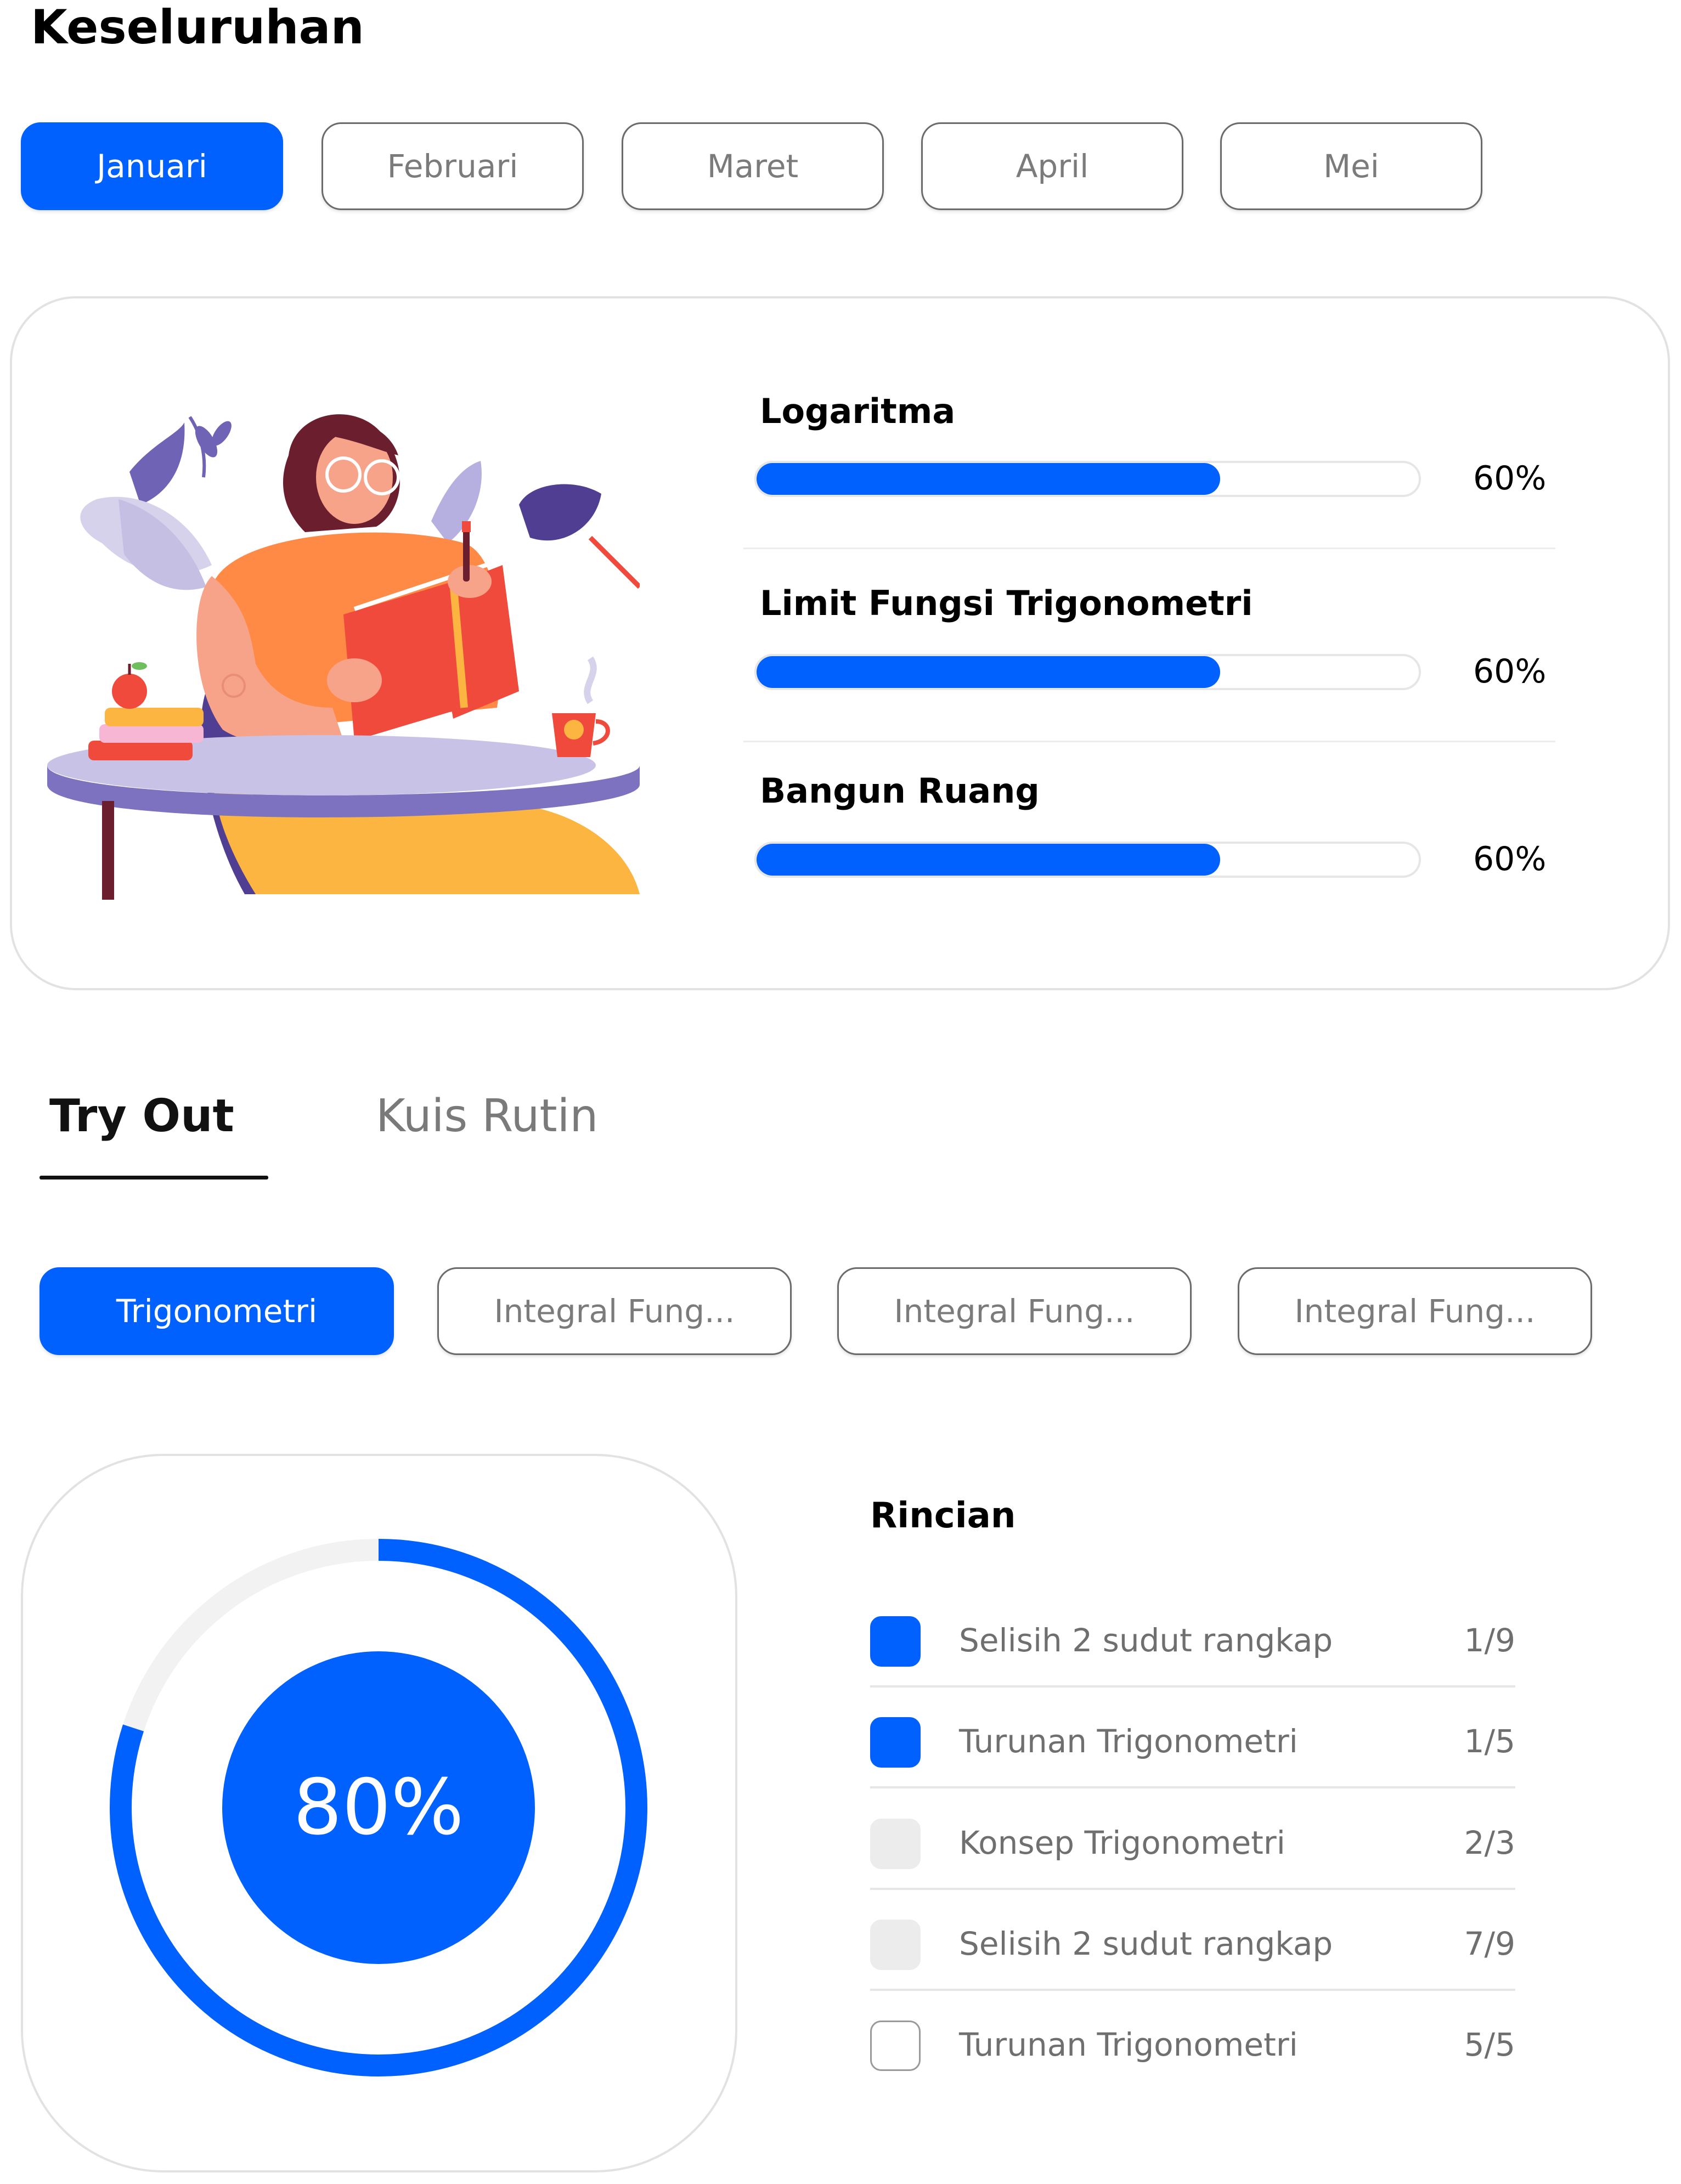 The image size is (1681, 2184). Describe the element at coordinates (487, 1116) in the screenshot. I see `tab-kuis-rutin: Kuis Rutin` at that location.